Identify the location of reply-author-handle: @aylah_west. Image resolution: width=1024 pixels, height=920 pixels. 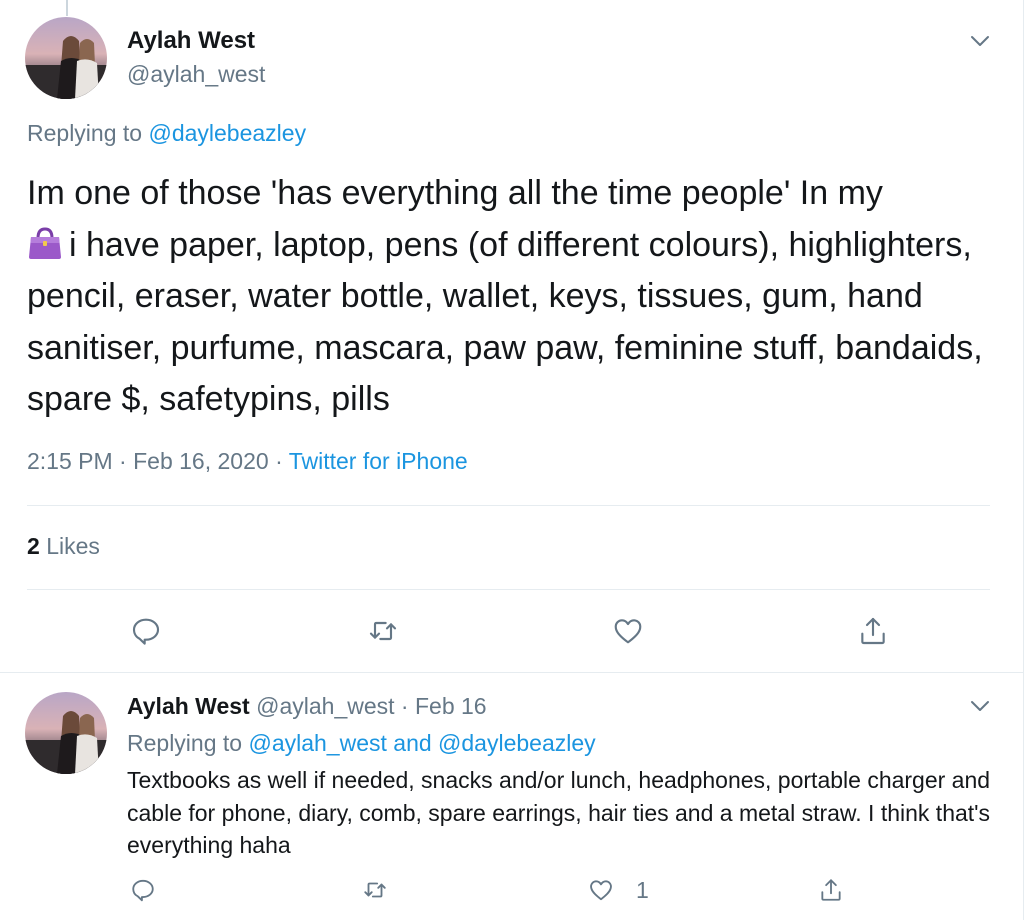
(325, 706).